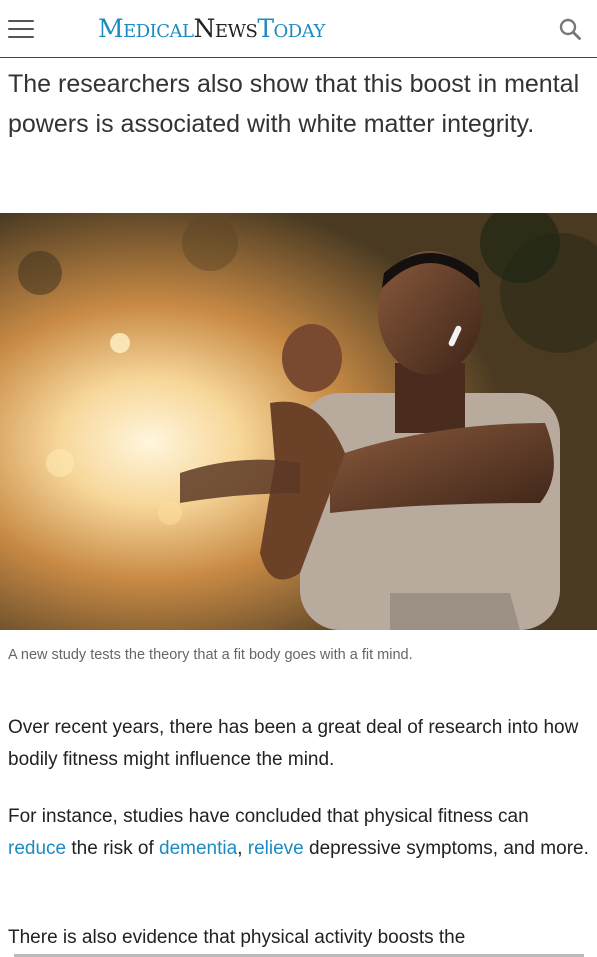 The height and width of the screenshot is (957, 597). Describe the element at coordinates (446, 848) in the screenshot. I see `paragraph-2-text: depressive symptoms, and more.` at that location.